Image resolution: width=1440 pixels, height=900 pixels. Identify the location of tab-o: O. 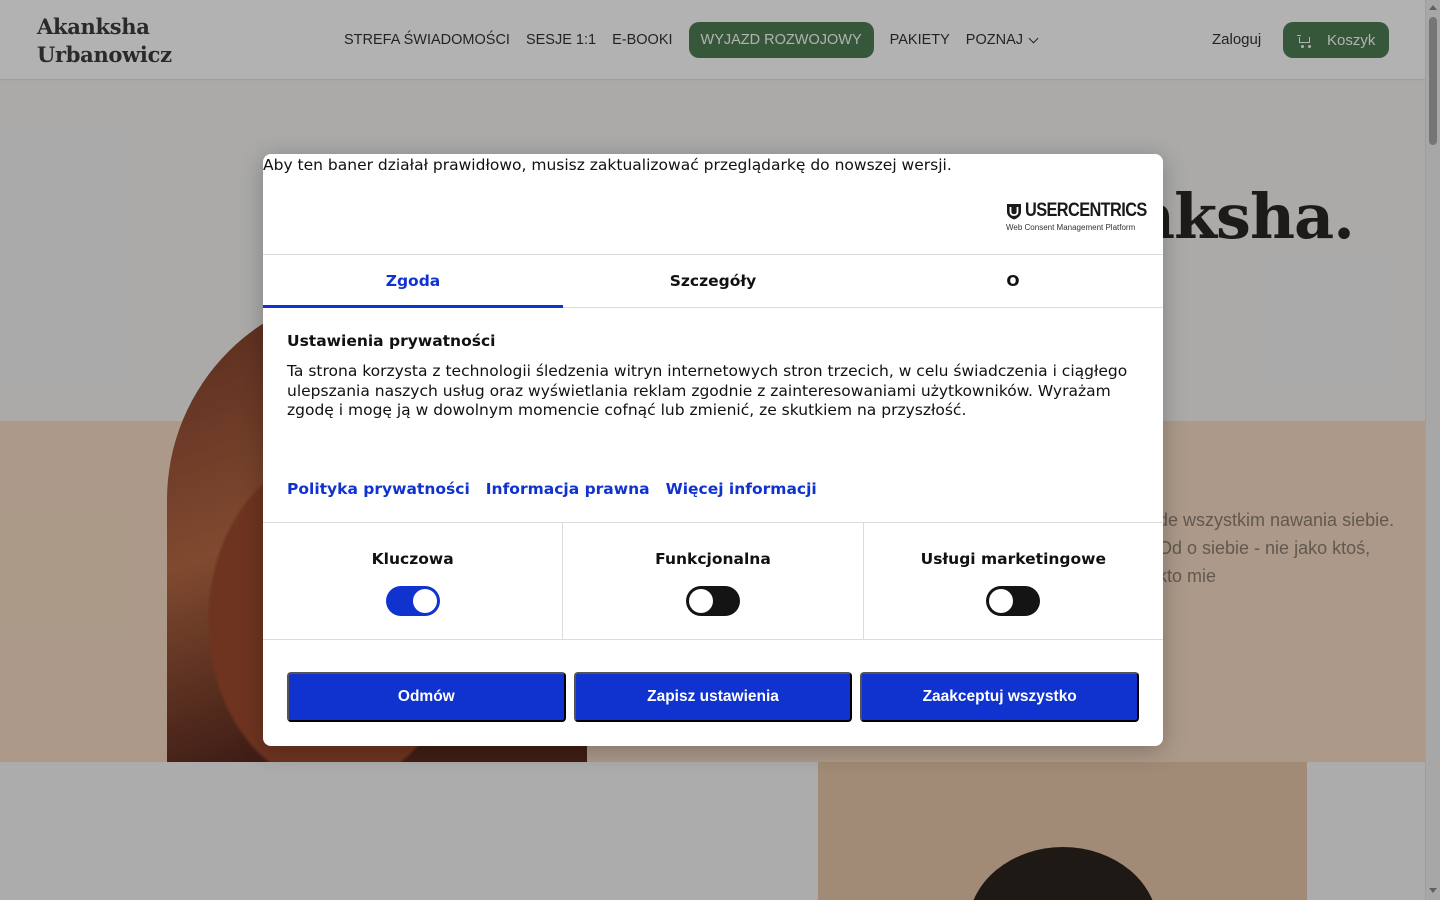
(1013, 281).